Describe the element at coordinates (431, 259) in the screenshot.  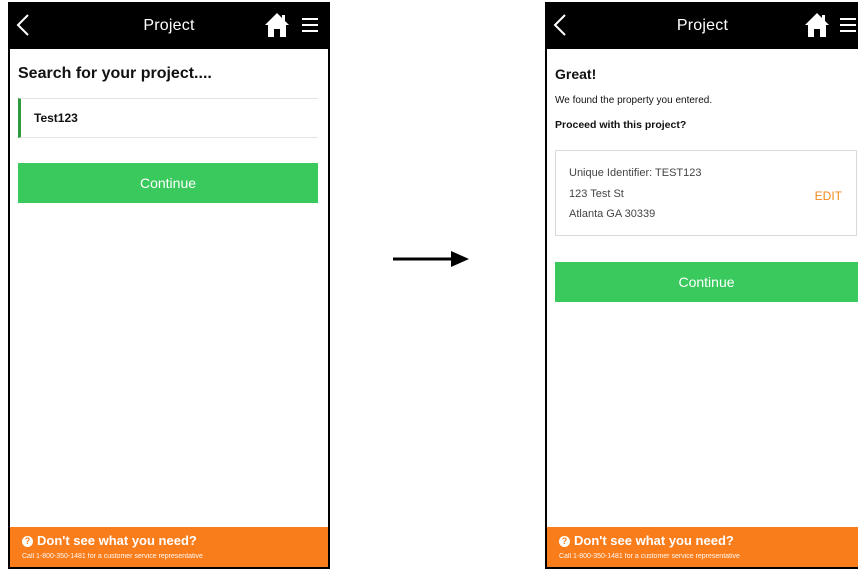
I see `arrow-right-icon` at that location.